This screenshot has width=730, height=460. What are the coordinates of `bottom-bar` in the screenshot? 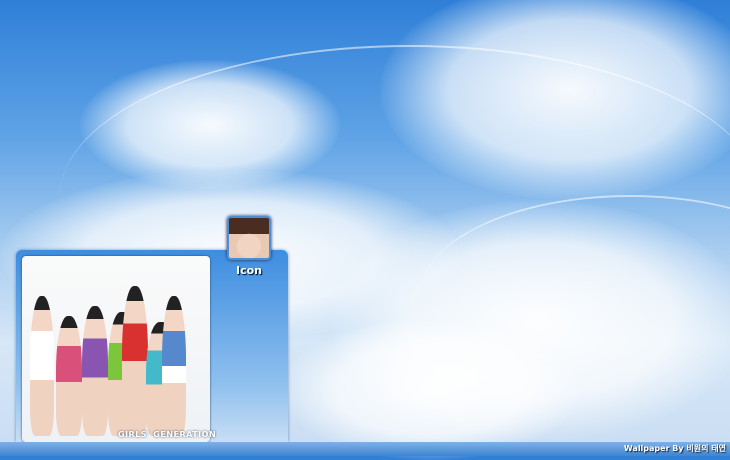 It's located at (365, 449).